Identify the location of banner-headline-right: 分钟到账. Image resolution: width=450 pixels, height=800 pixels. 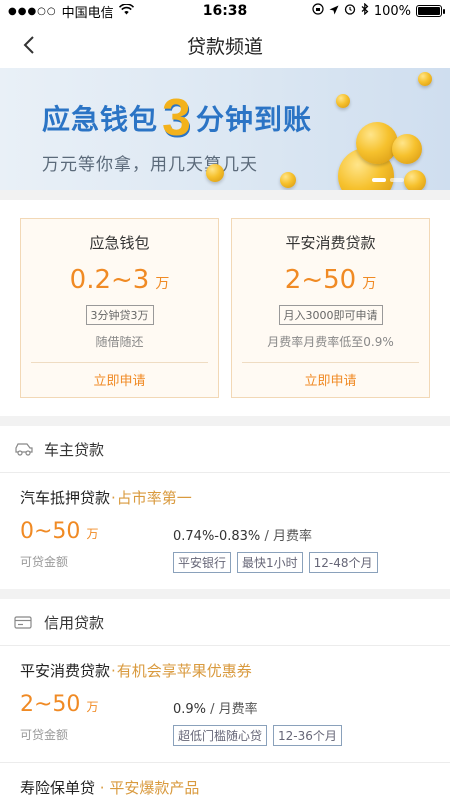
(253, 119).